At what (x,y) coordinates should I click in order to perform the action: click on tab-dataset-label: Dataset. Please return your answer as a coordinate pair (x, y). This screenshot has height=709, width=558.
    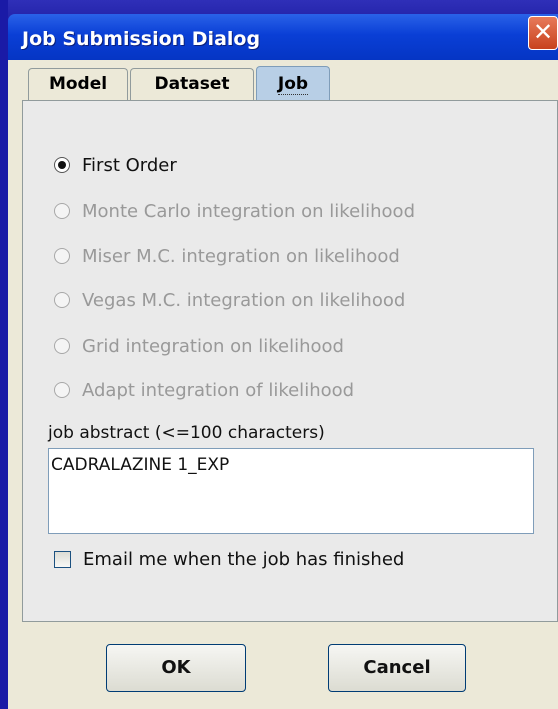
    Looking at the image, I should click on (192, 84).